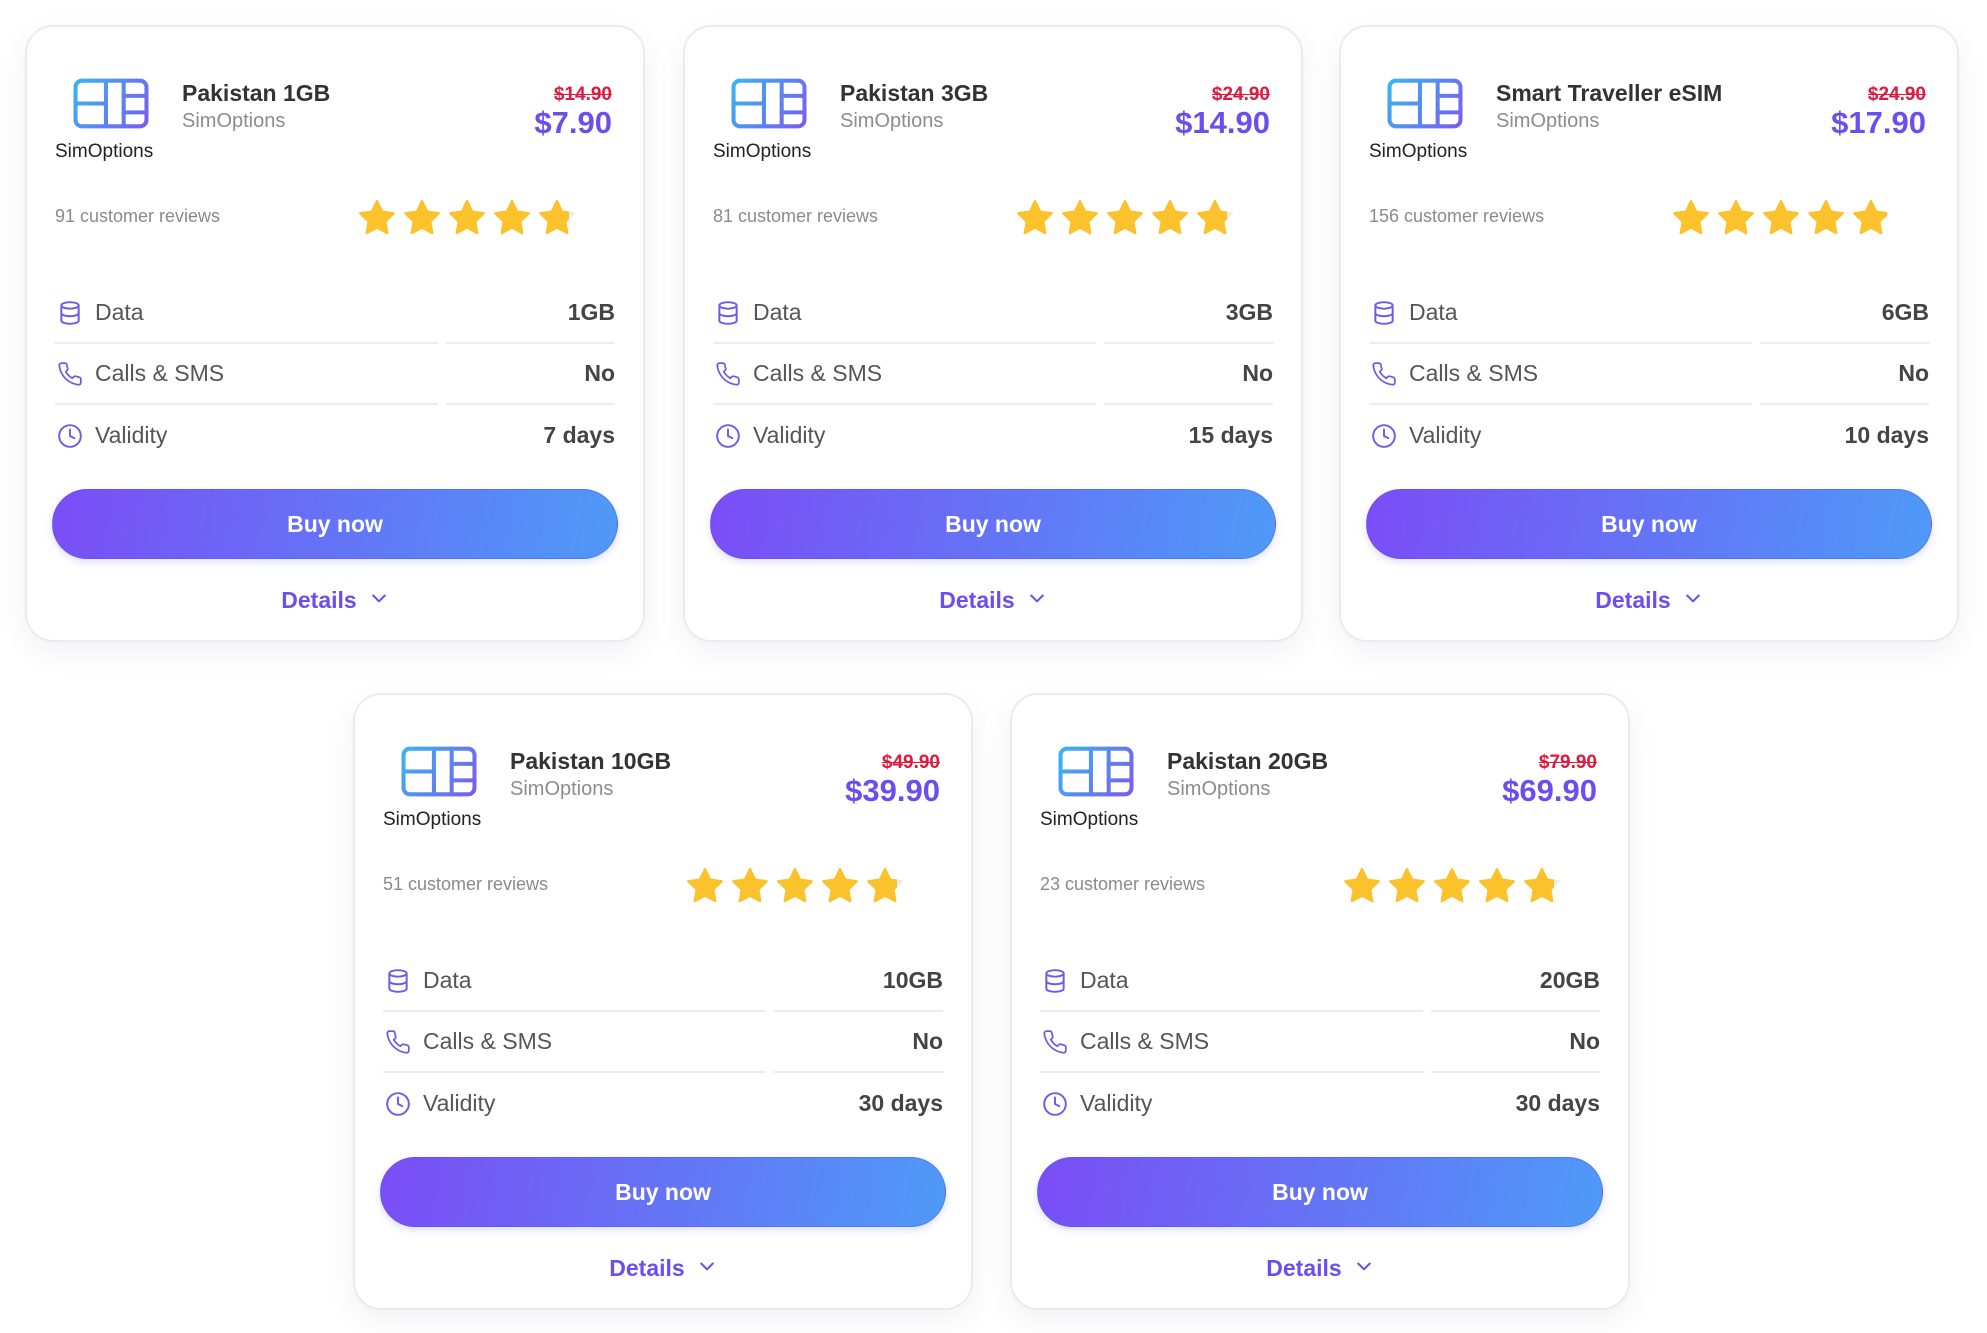 The image size is (1987, 1333). I want to click on spec-table: Data 1GB Calls & SMS No Validity 7 days, so click(335, 374).